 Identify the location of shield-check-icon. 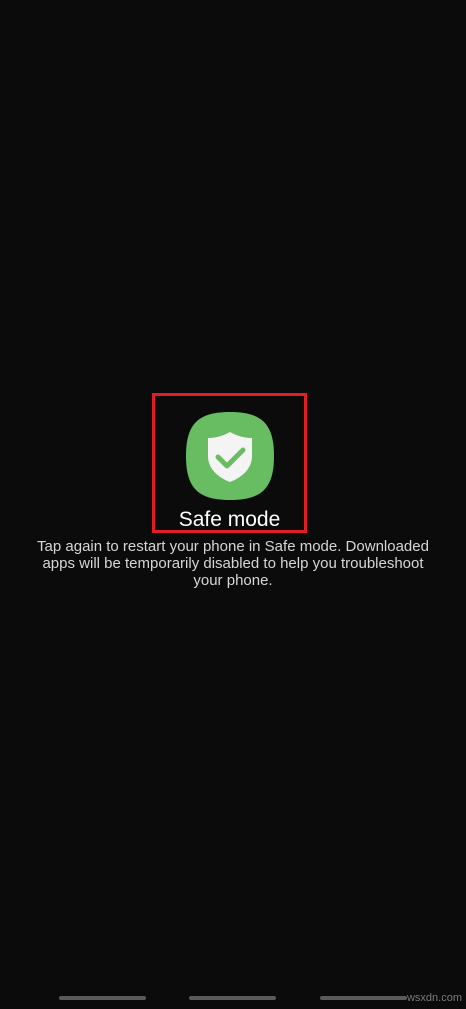
(229, 456).